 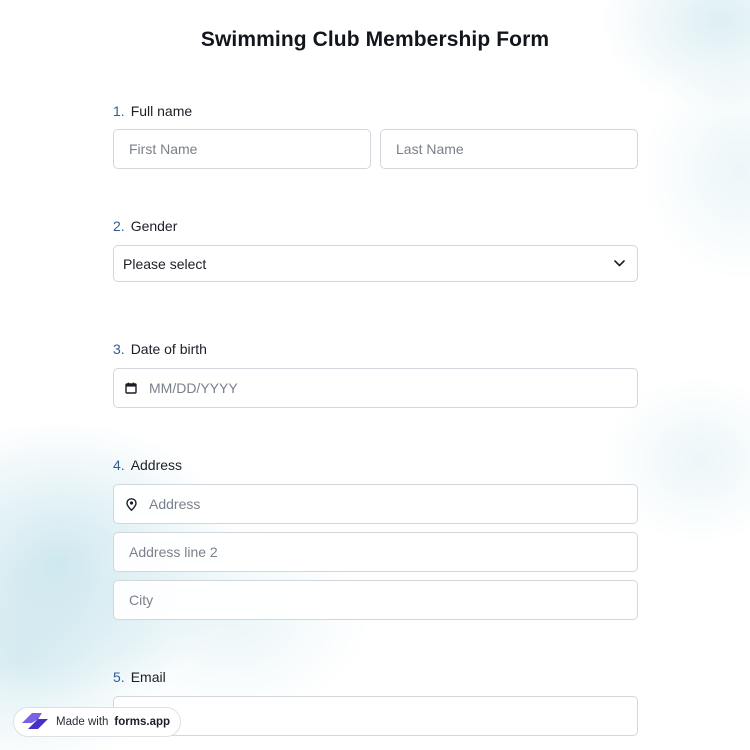 I want to click on brand-name: forms.app, so click(x=142, y=722).